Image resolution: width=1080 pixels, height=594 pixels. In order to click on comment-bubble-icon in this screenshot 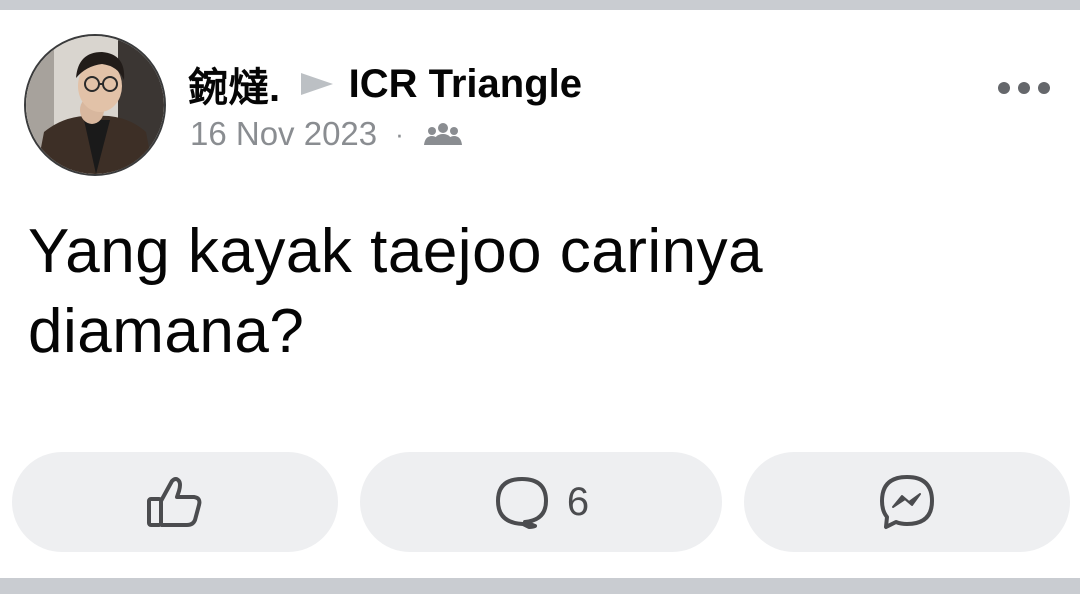, I will do `click(521, 503)`.